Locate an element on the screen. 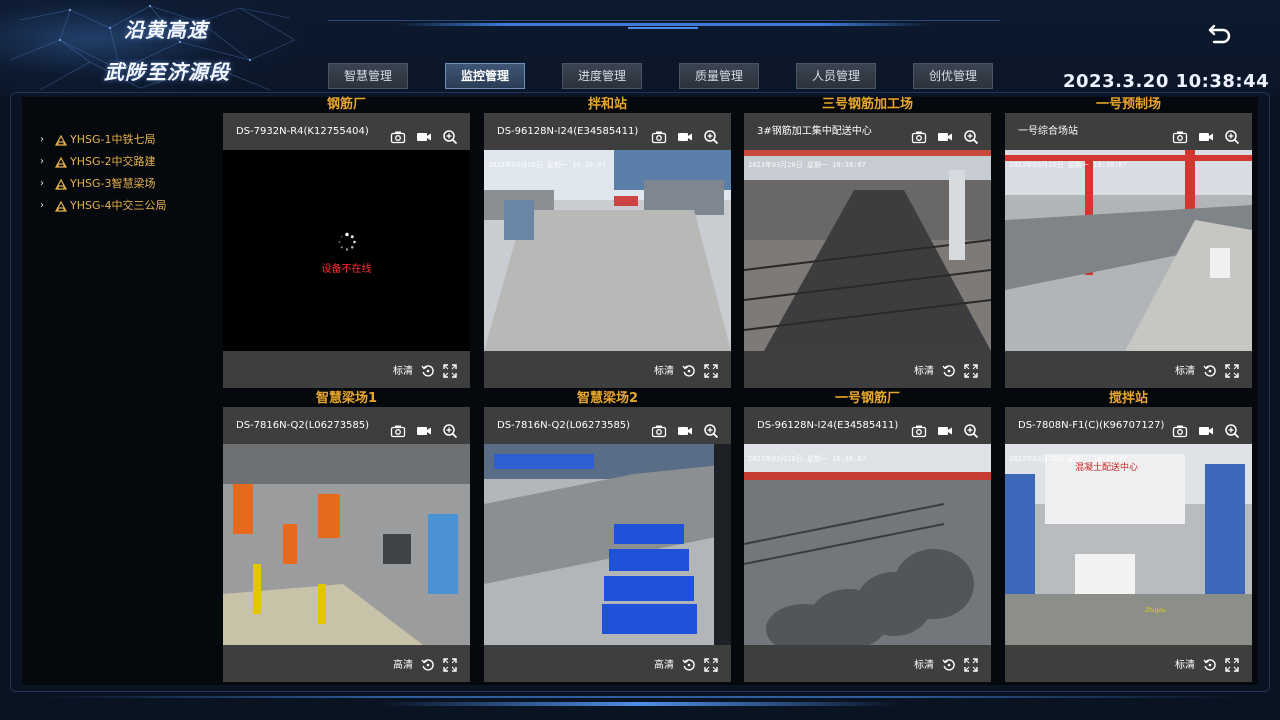  tree-item-yhsg-1: › YHSG-1中铁七局 is located at coordinates (130, 140).